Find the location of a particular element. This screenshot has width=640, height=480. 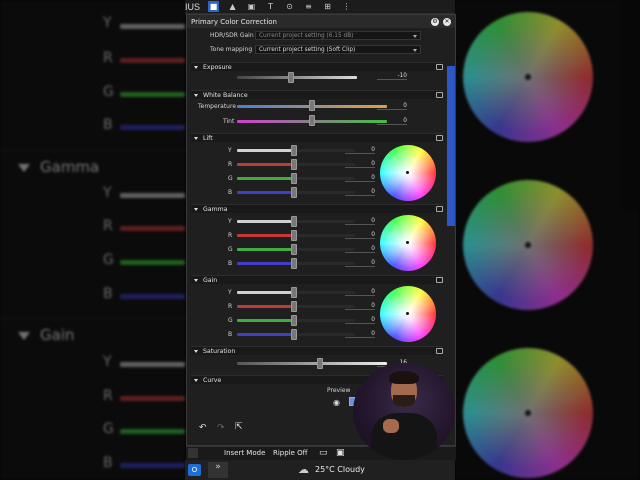

list-icon: ≡ is located at coordinates (308, 6).